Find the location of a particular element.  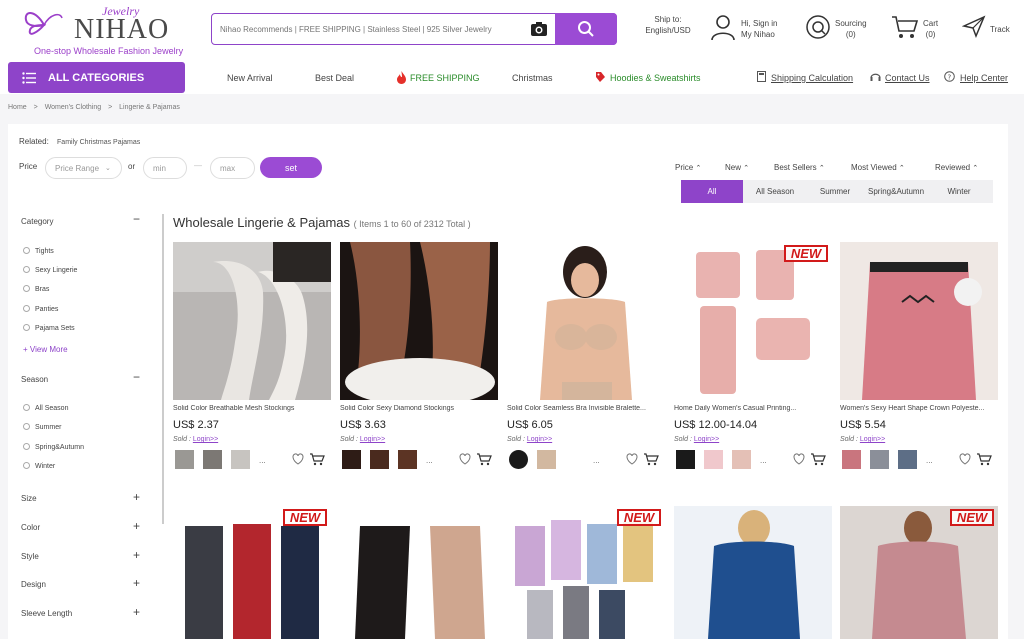

filter-option: Winter is located at coordinates (39, 466).